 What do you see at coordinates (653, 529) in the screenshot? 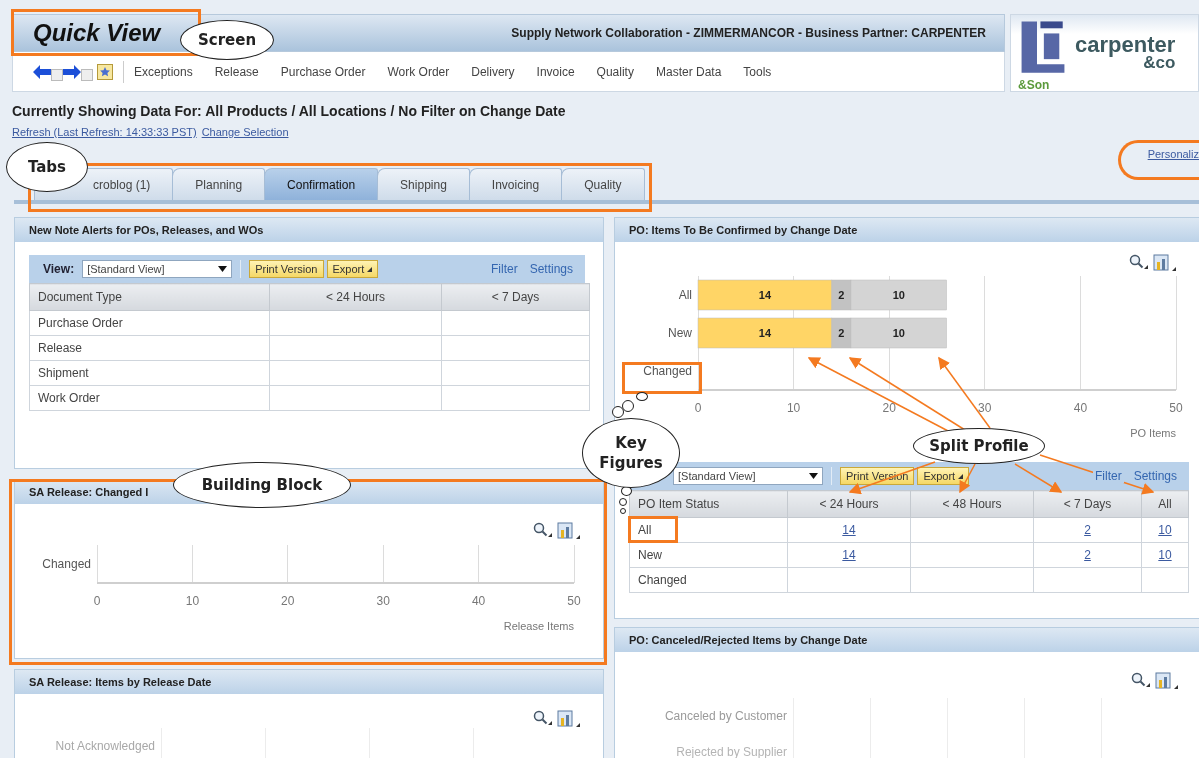
I see `highlight-frame` at bounding box center [653, 529].